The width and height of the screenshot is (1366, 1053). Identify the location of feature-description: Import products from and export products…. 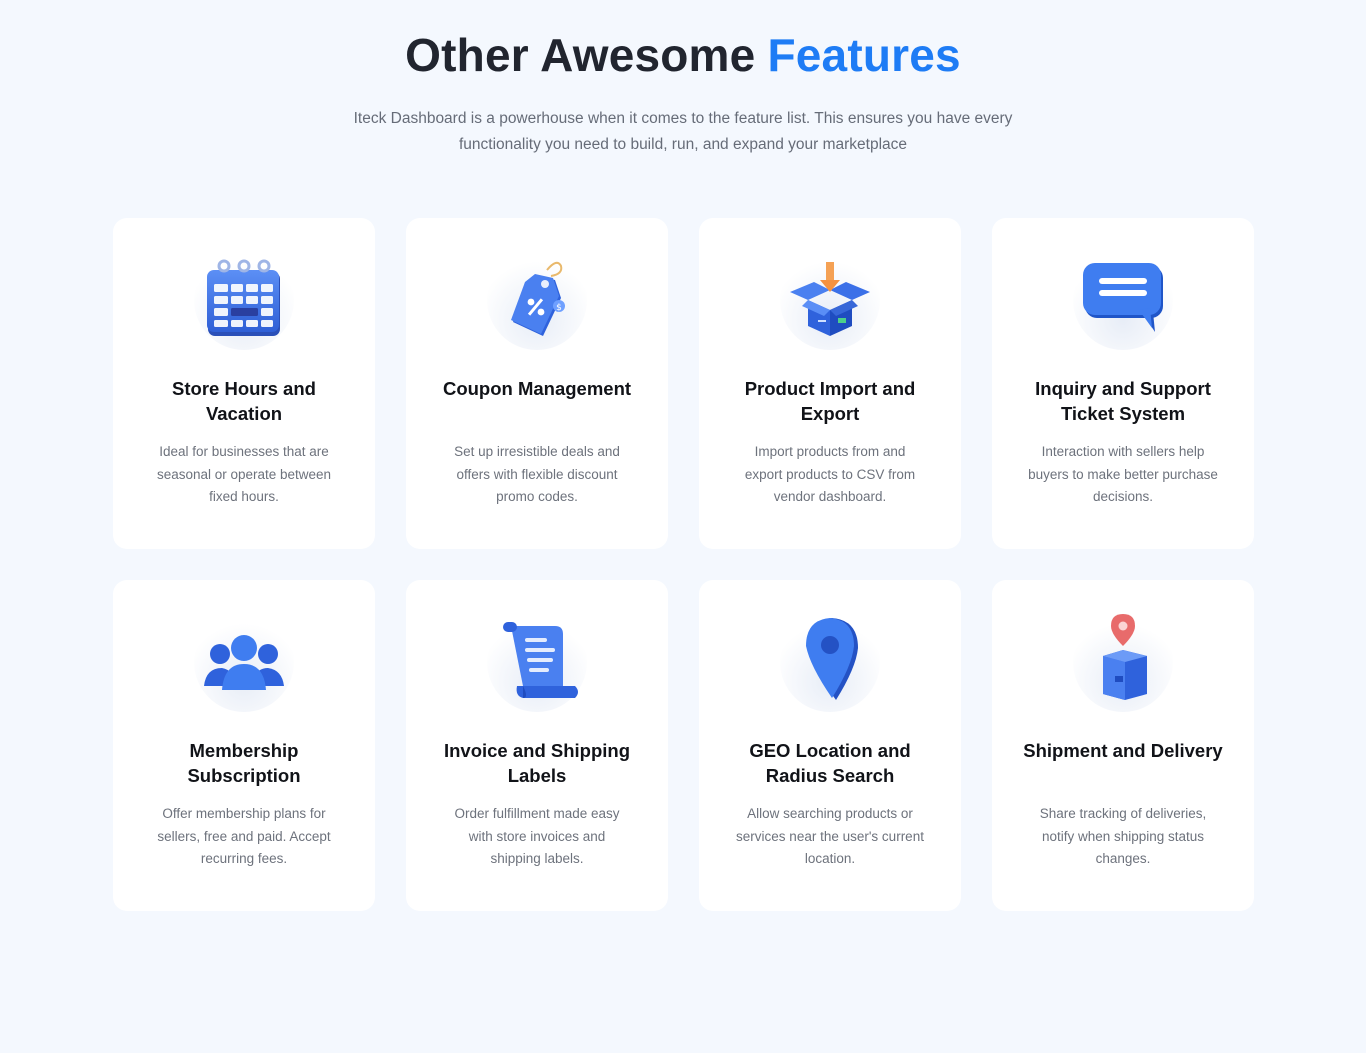
(830, 474).